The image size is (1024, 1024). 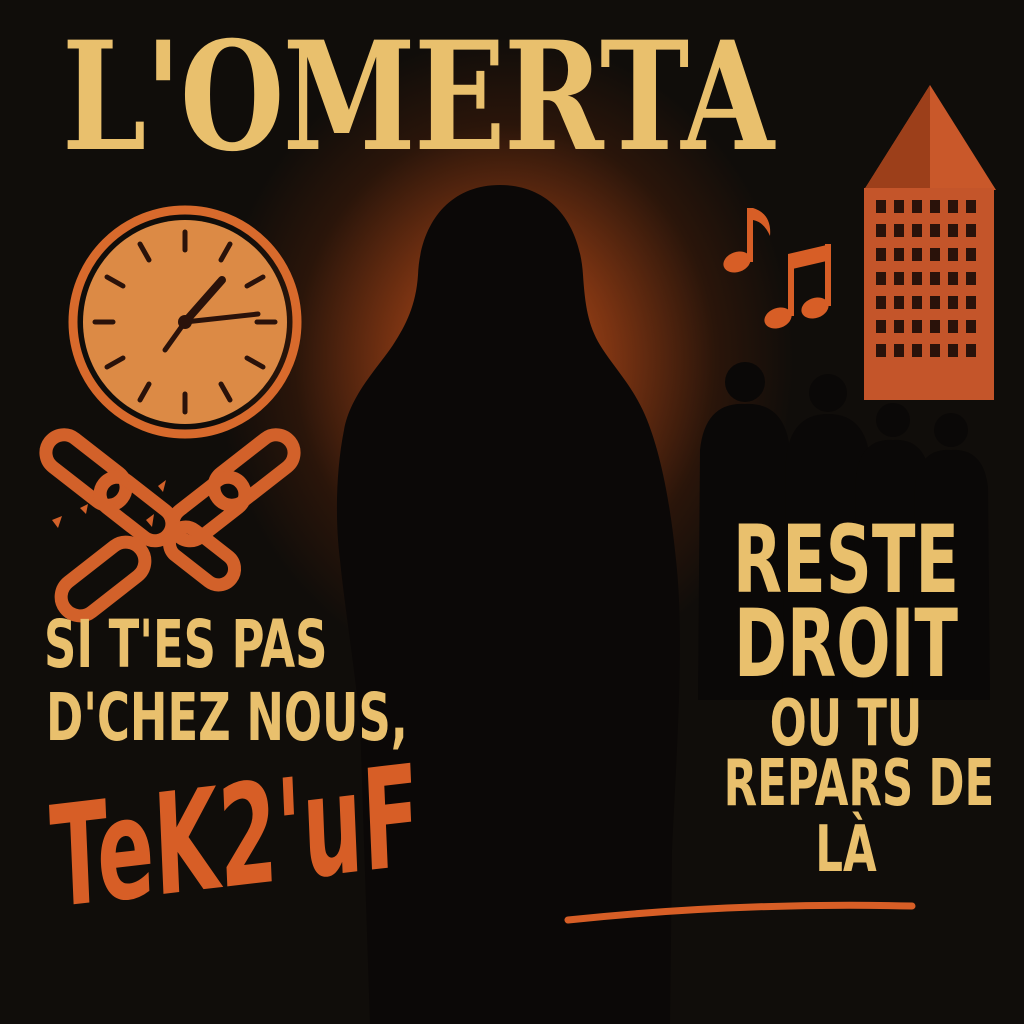 I want to click on poster-title: L'OMERTA, so click(x=418, y=97).